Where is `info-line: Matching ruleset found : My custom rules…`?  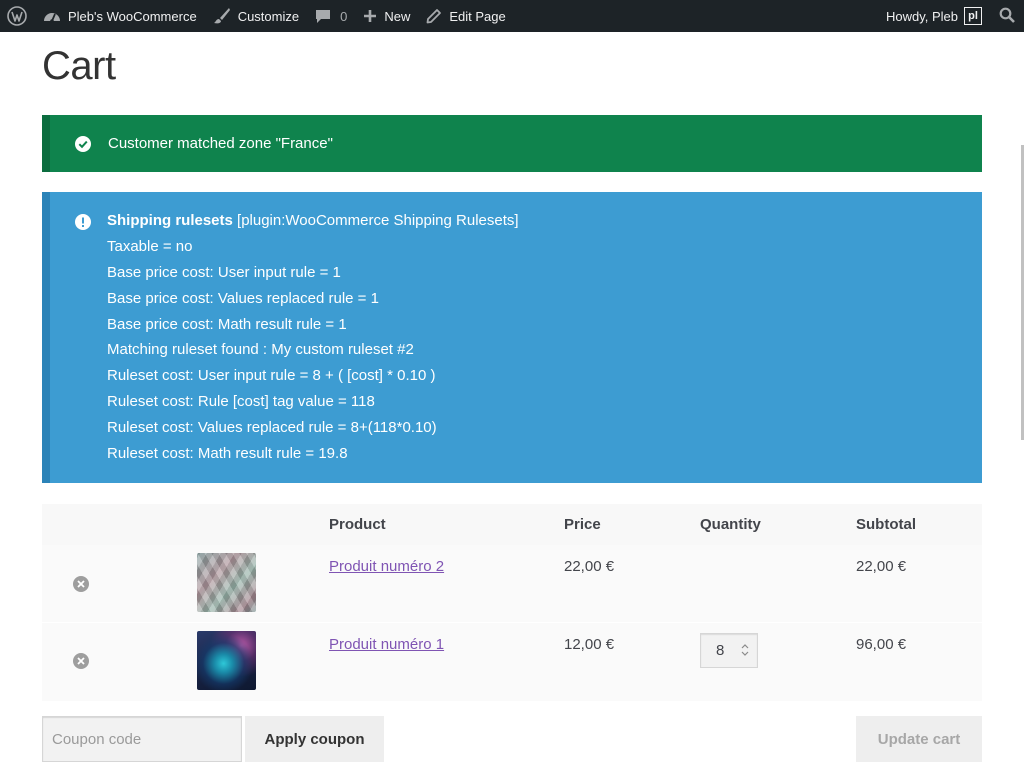 info-line: Matching ruleset found : My custom rules… is located at coordinates (260, 350).